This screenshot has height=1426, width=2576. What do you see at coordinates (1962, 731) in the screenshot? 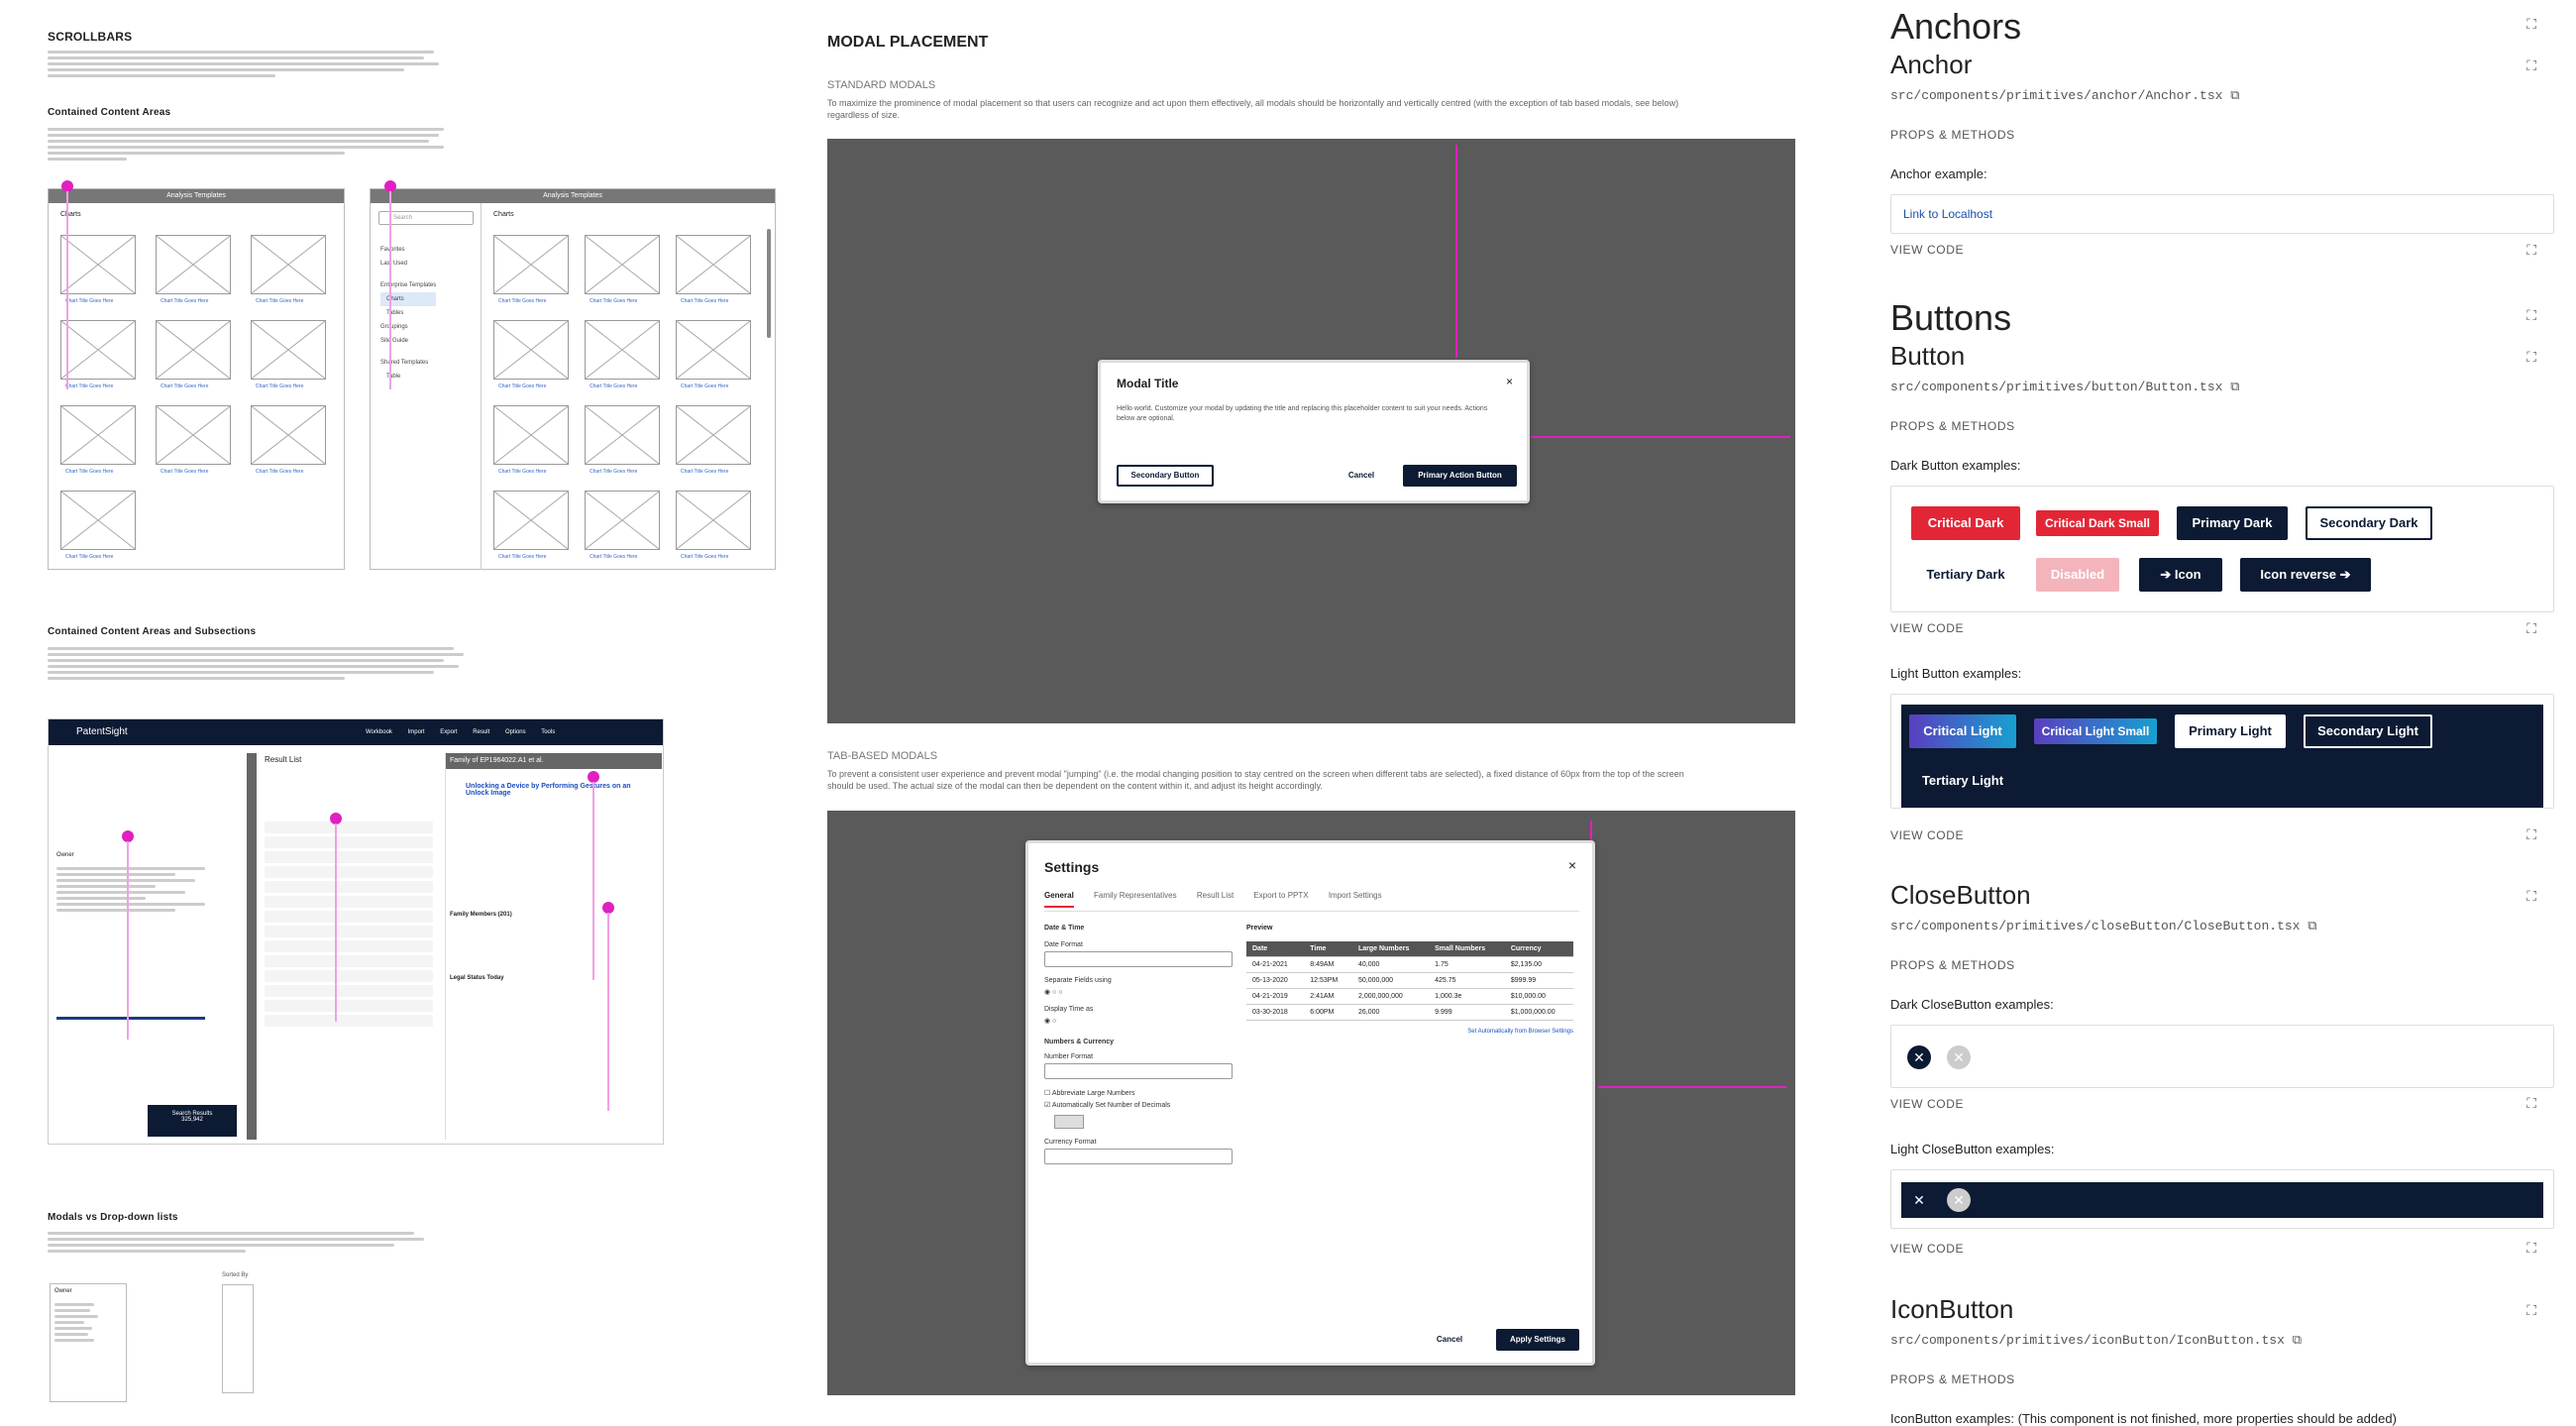
I see `critical-light-button: Critical Light` at bounding box center [1962, 731].